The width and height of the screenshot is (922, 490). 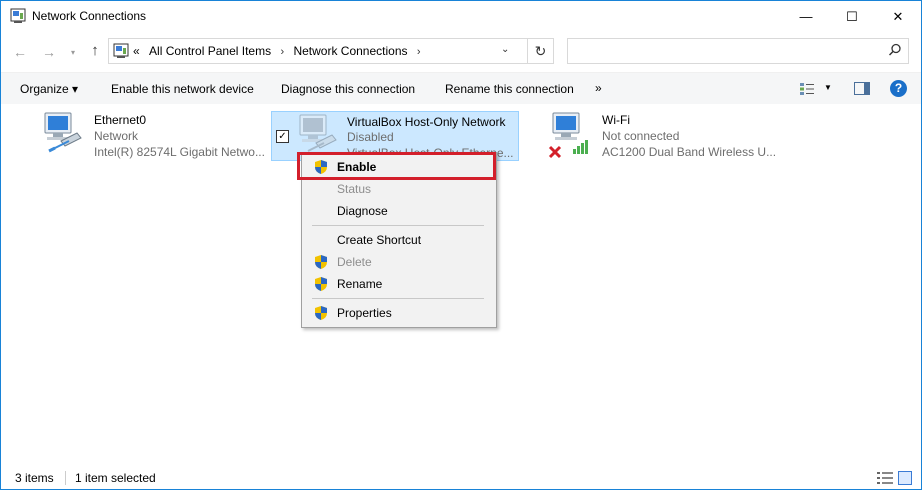 I want to click on view-dropdown-icon: ▼, so click(x=828, y=87).